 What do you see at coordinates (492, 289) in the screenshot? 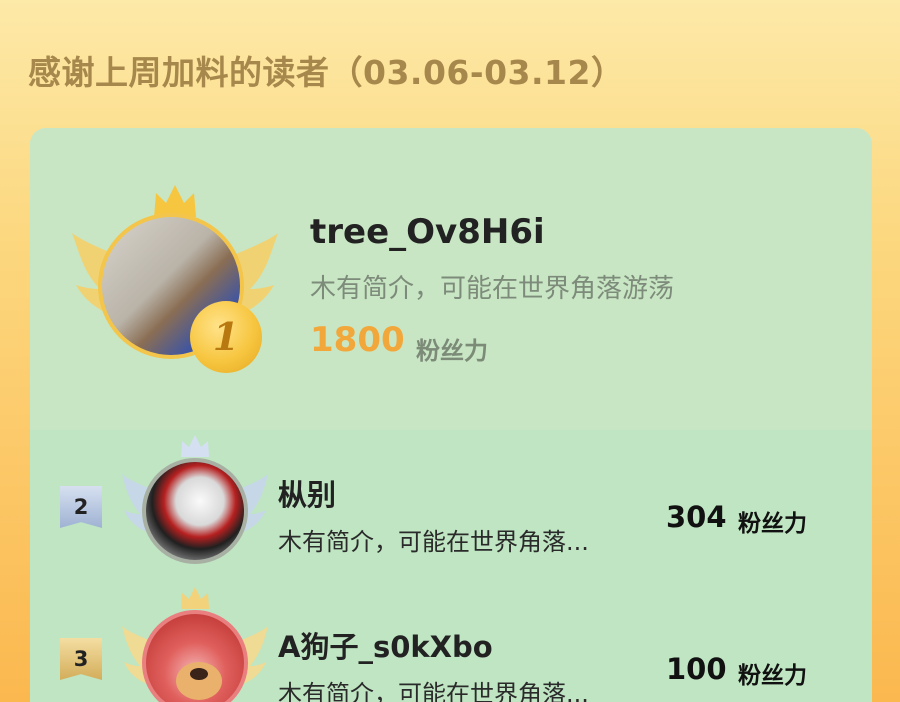
I see `first-place-bio: 木有简介，可能在世界角落游荡` at bounding box center [492, 289].